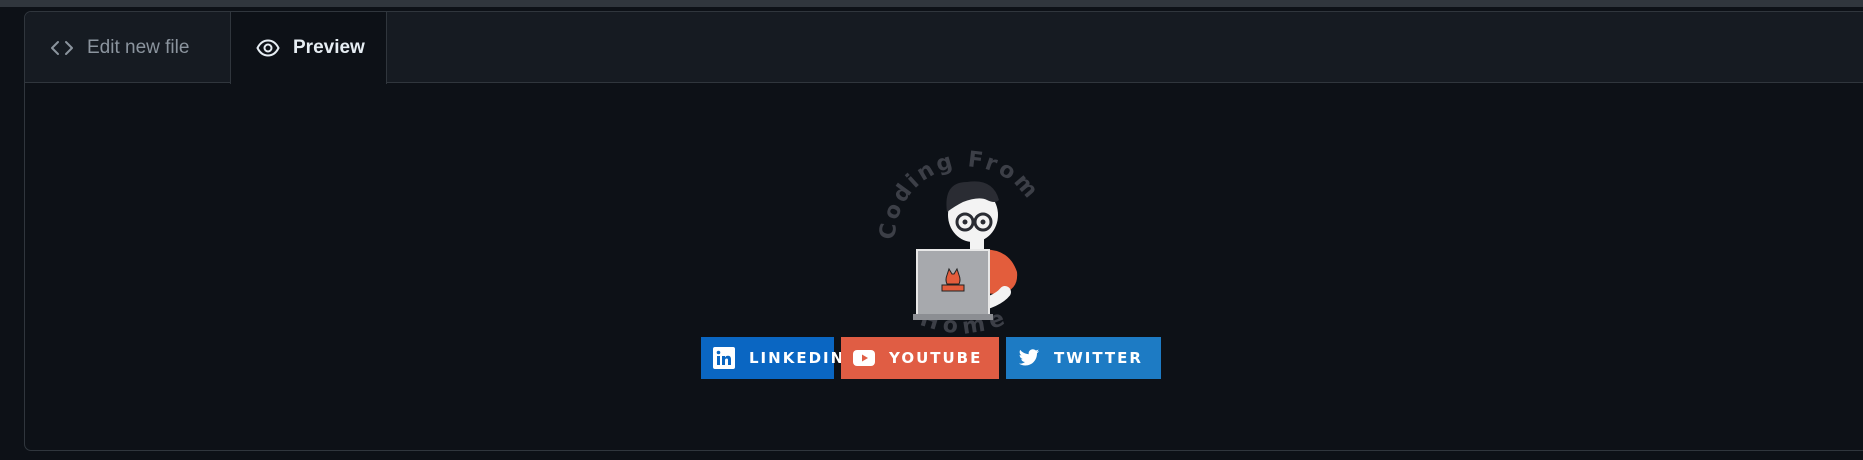  I want to click on linkedin-badge: LINKEDIN, so click(772, 358).